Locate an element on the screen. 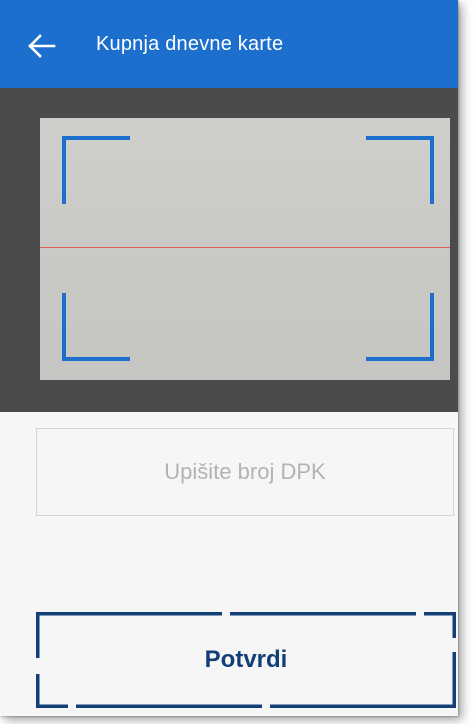  page-title: Kupnja dnevne karte is located at coordinates (190, 44).